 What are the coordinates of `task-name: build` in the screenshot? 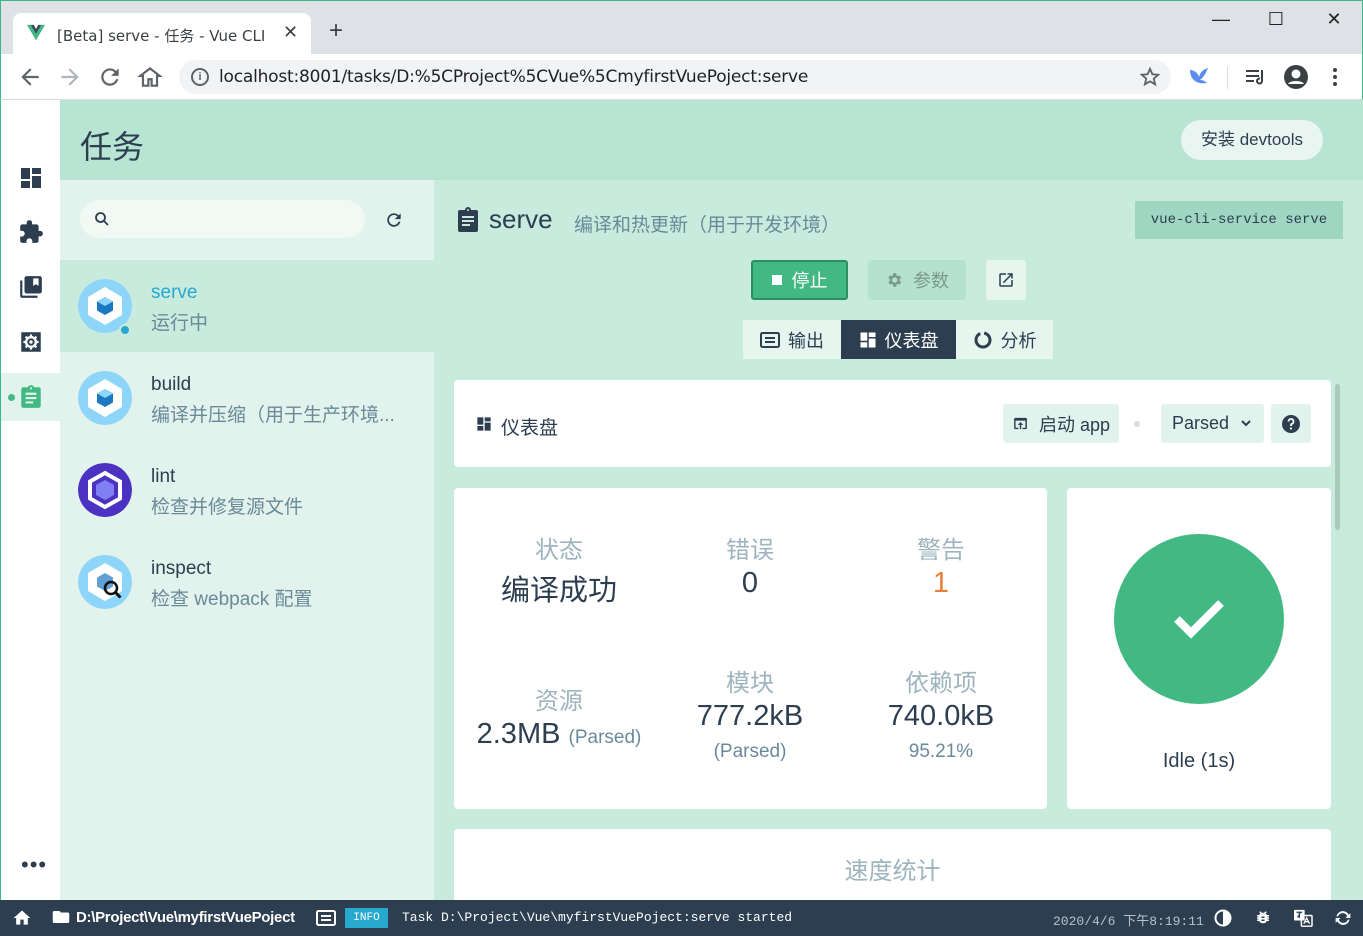 It's located at (171, 384).